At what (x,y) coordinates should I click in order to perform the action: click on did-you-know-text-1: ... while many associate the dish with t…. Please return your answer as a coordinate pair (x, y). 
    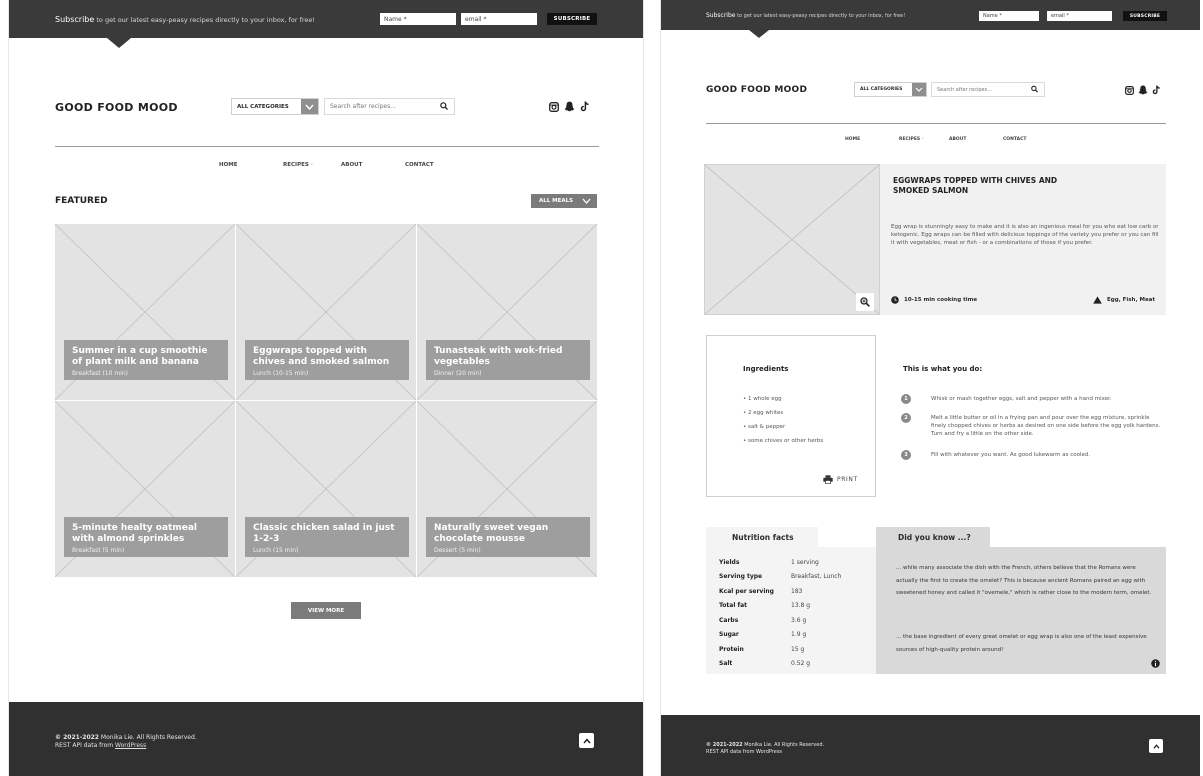
    Looking at the image, I should click on (1024, 580).